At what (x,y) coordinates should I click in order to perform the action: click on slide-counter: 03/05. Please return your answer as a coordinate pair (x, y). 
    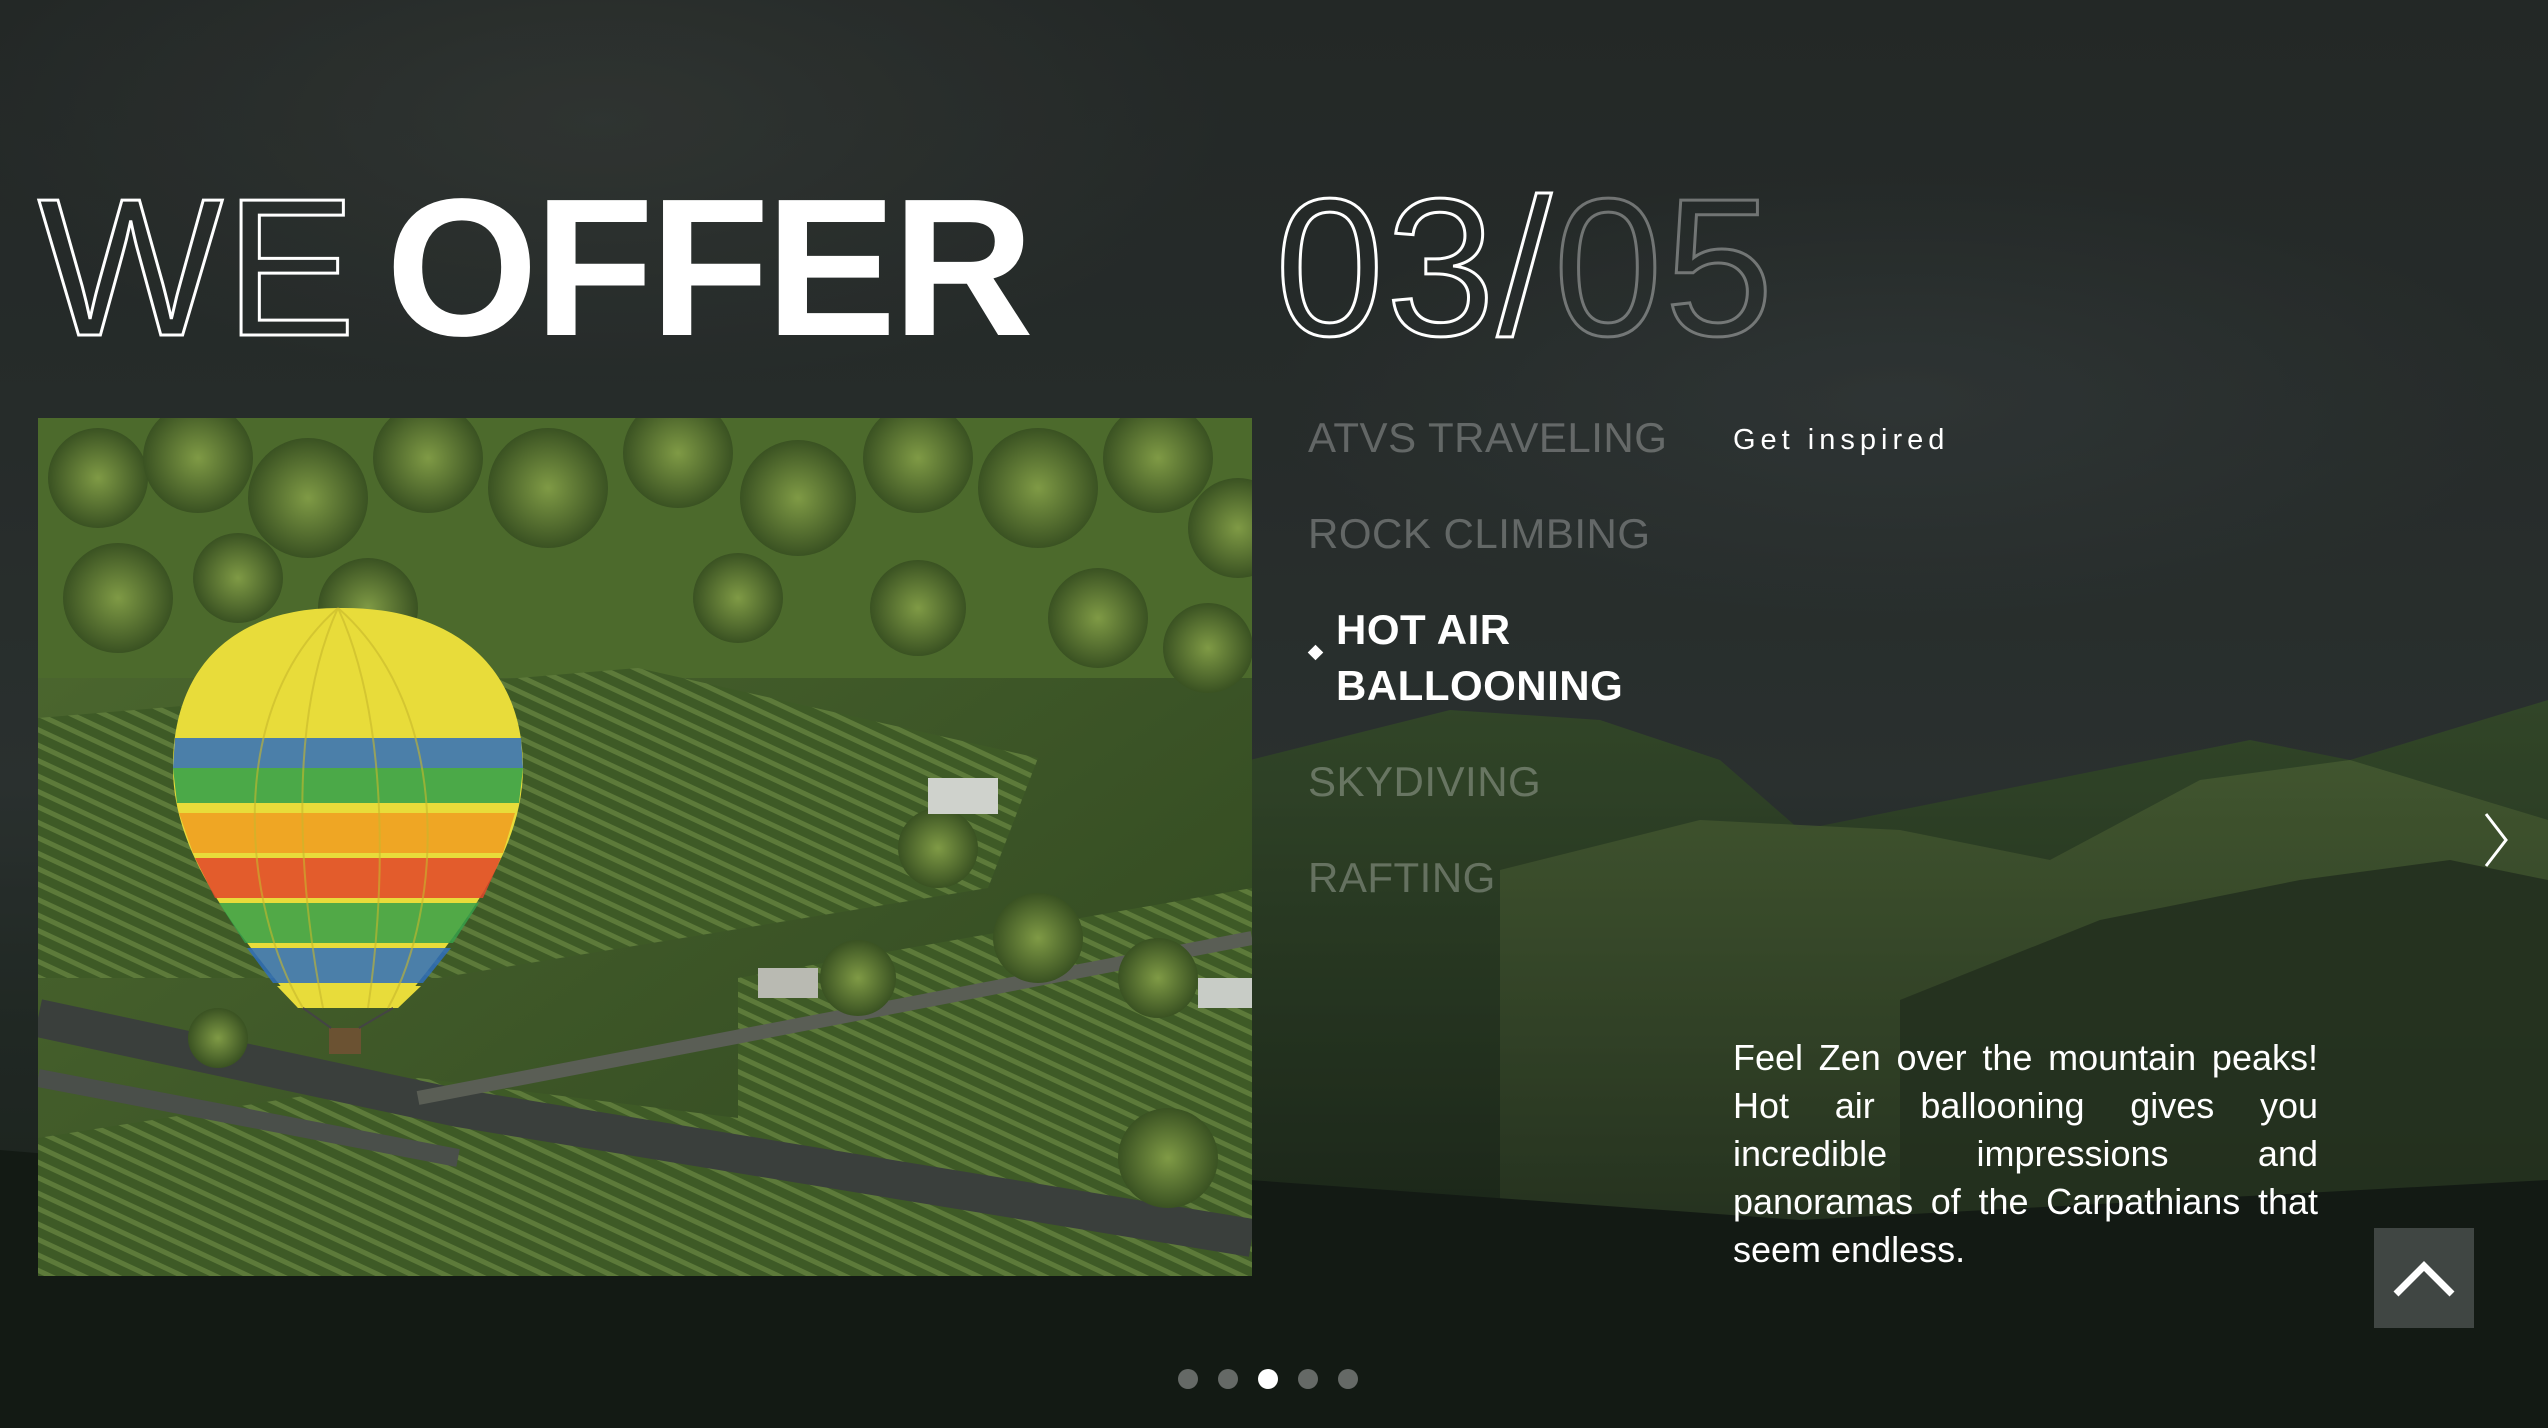
    Looking at the image, I should click on (1524, 267).